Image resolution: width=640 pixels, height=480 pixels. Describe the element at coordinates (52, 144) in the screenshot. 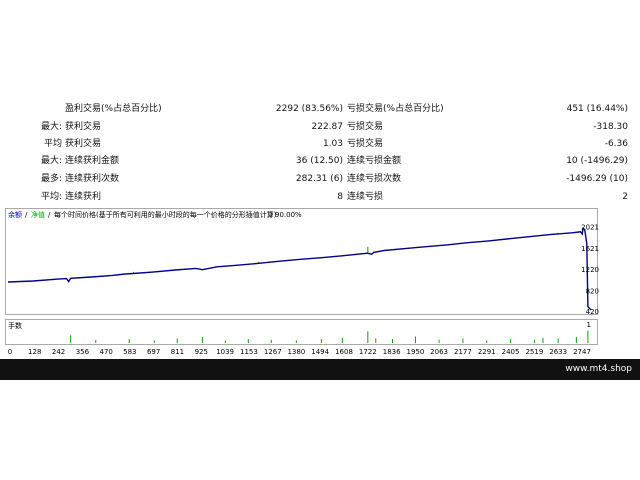

I see `row-prefix: 平均` at that location.